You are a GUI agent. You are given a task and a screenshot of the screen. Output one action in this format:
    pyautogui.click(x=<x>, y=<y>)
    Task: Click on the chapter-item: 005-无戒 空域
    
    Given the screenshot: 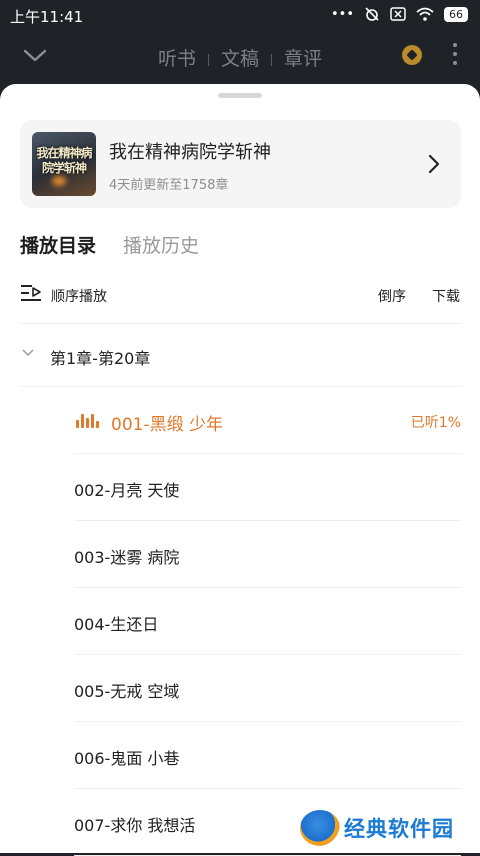 What is the action you would take?
    pyautogui.click(x=267, y=688)
    